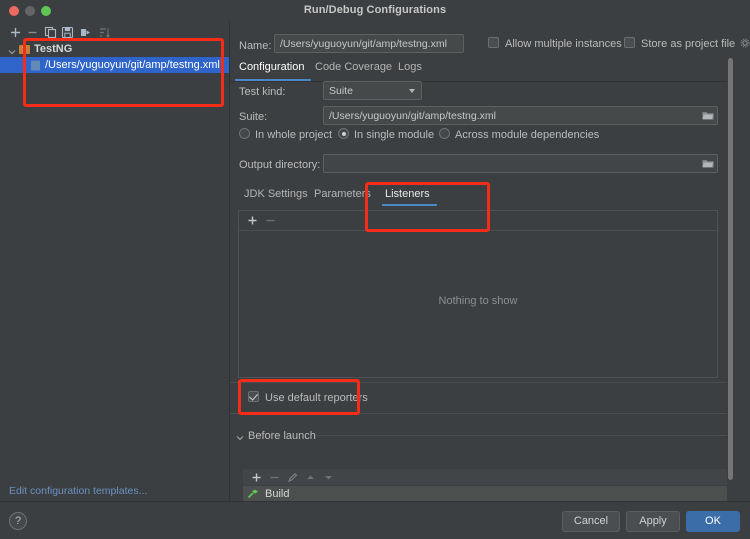 This screenshot has height=539, width=750. I want to click on before-launch-rule, so click(521, 435).